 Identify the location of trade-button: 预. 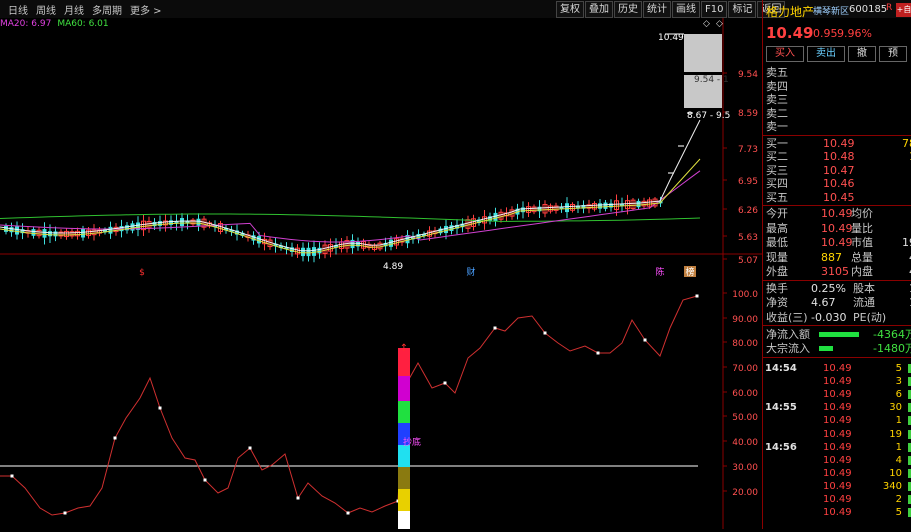
(893, 54).